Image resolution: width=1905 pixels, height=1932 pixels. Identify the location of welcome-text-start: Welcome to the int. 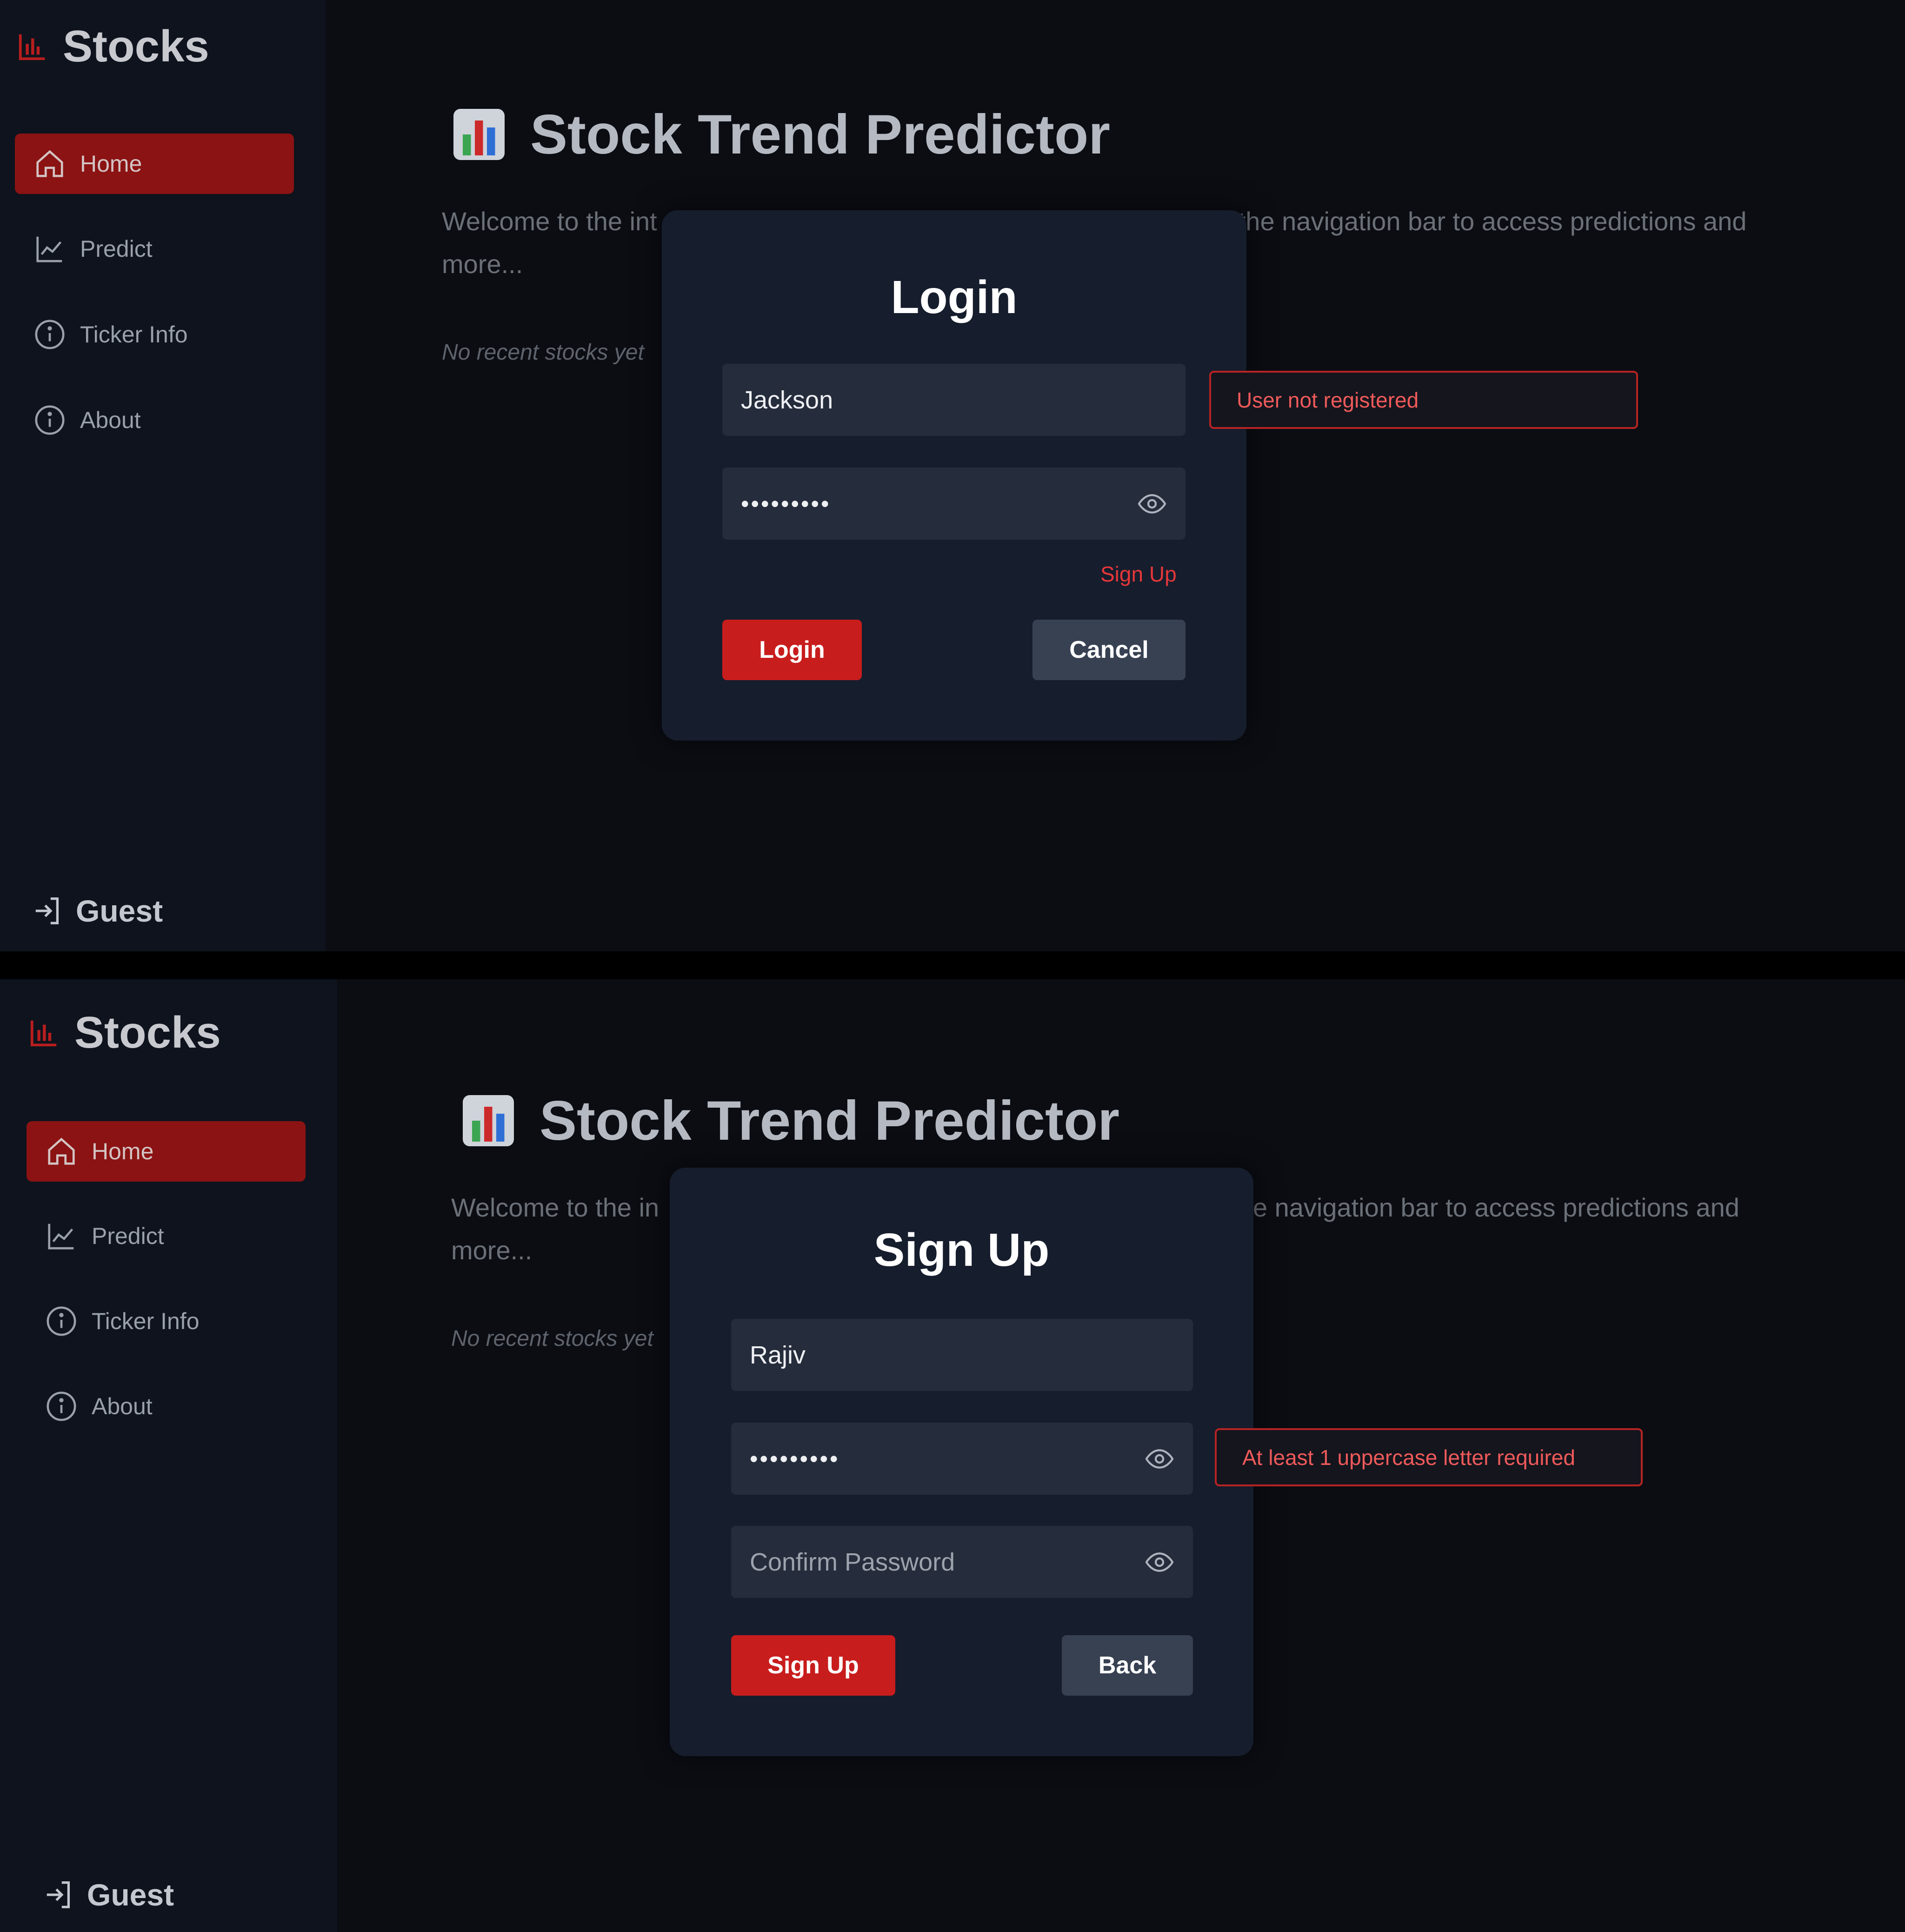
(549, 222).